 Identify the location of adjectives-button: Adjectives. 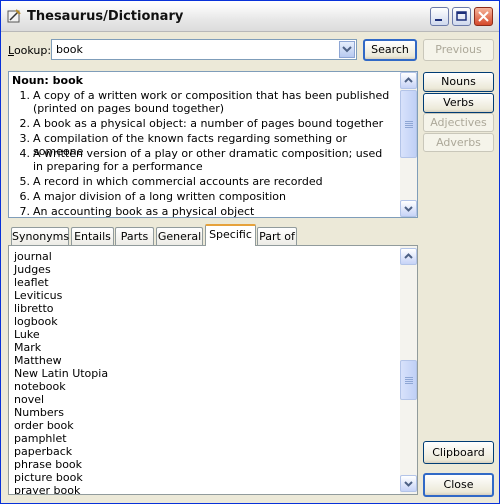
(458, 122).